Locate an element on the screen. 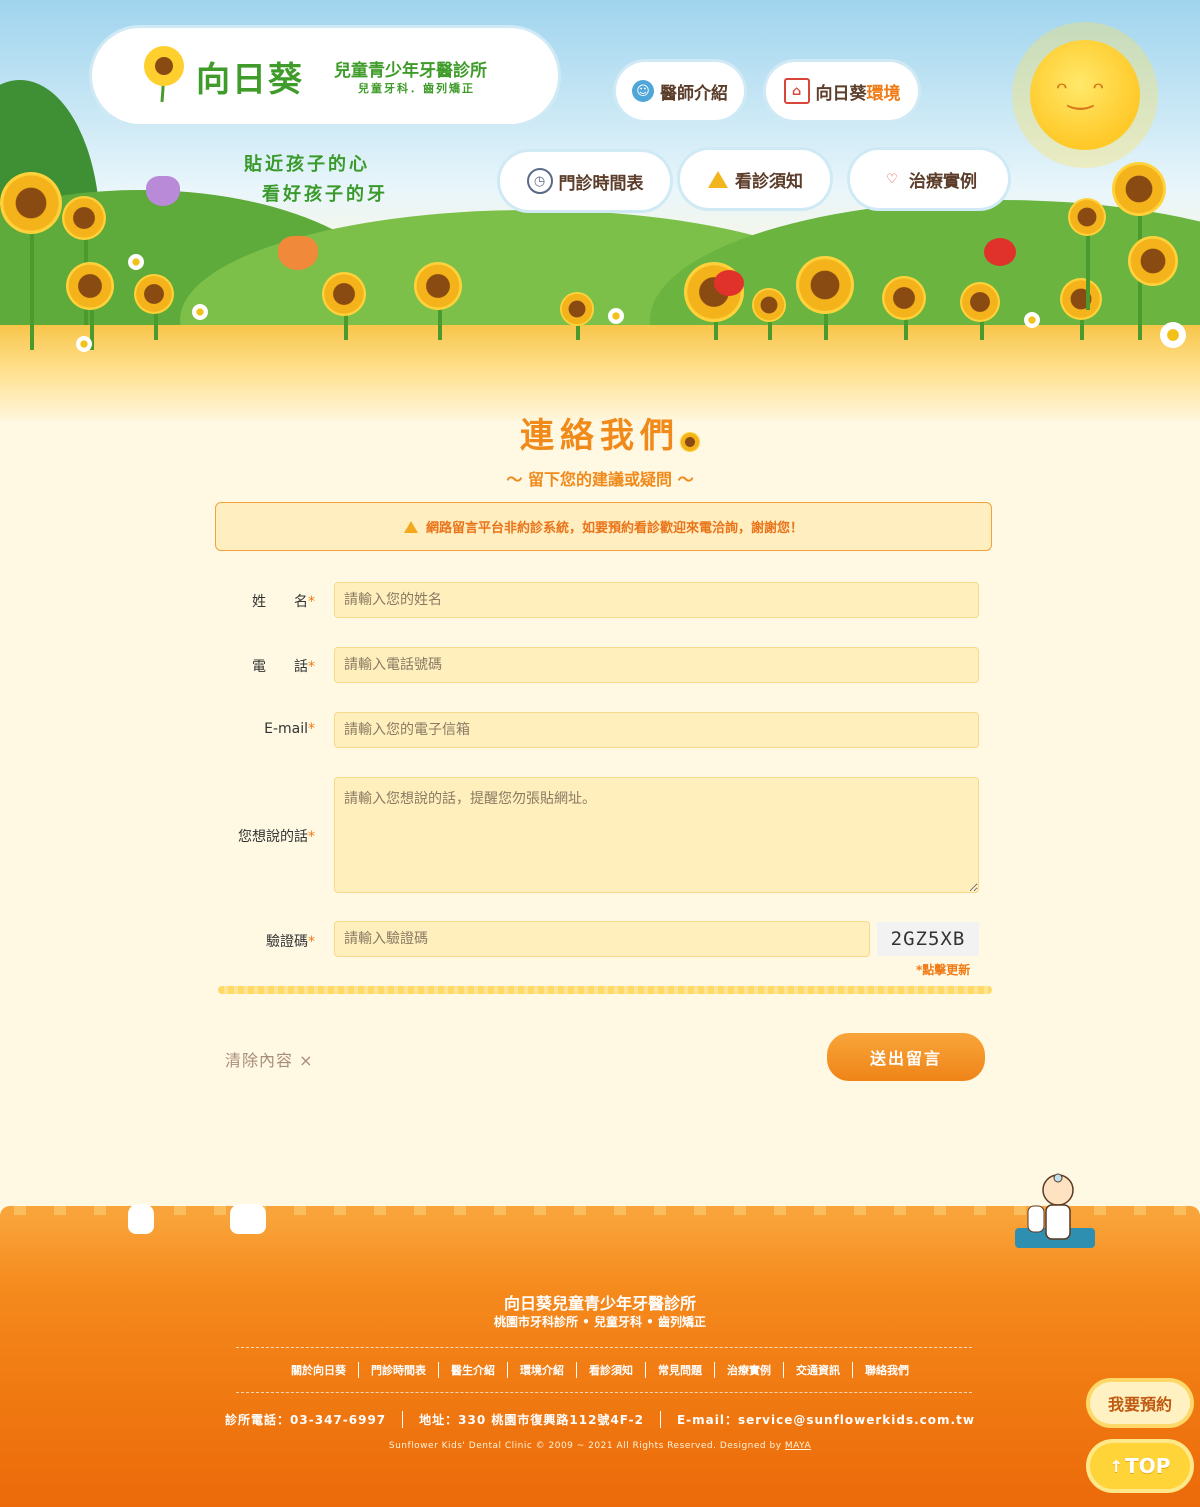  captcha-refresh-link: *點擊更新 is located at coordinates (943, 969).